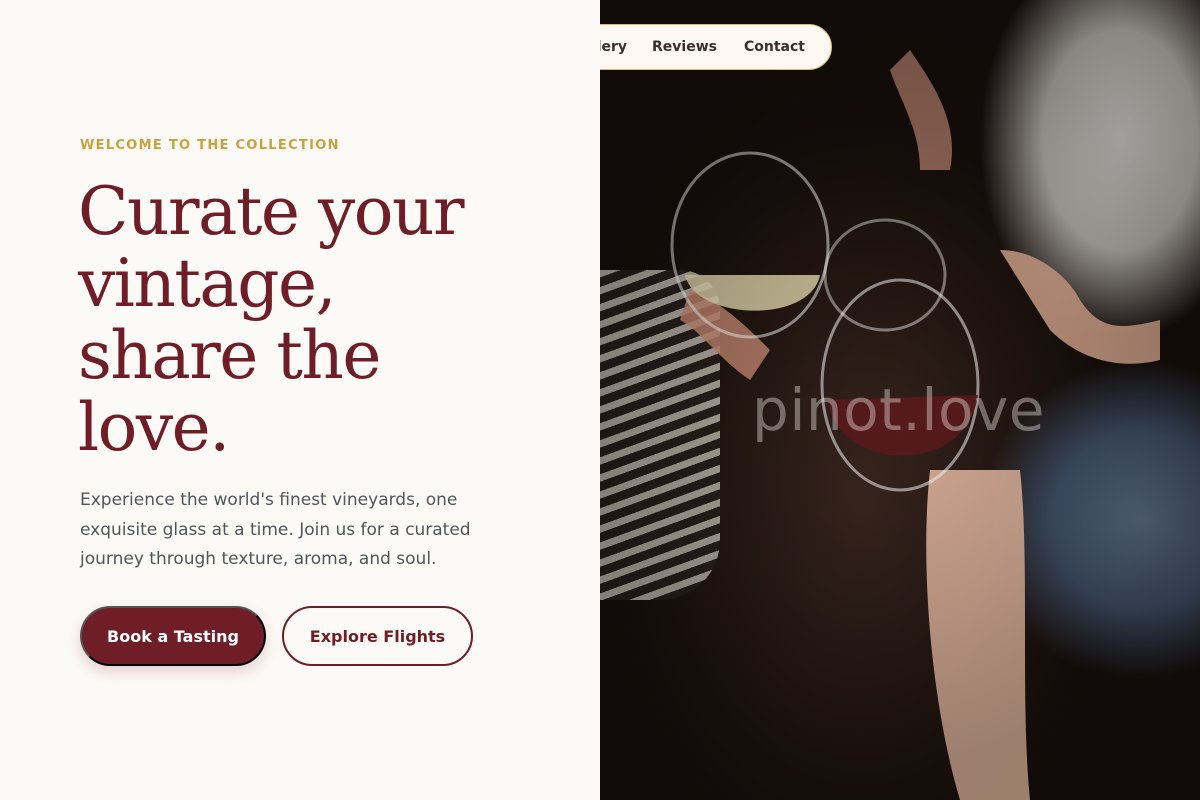 The width and height of the screenshot is (1200, 800). I want to click on nav-item-contact: Contact, so click(774, 47).